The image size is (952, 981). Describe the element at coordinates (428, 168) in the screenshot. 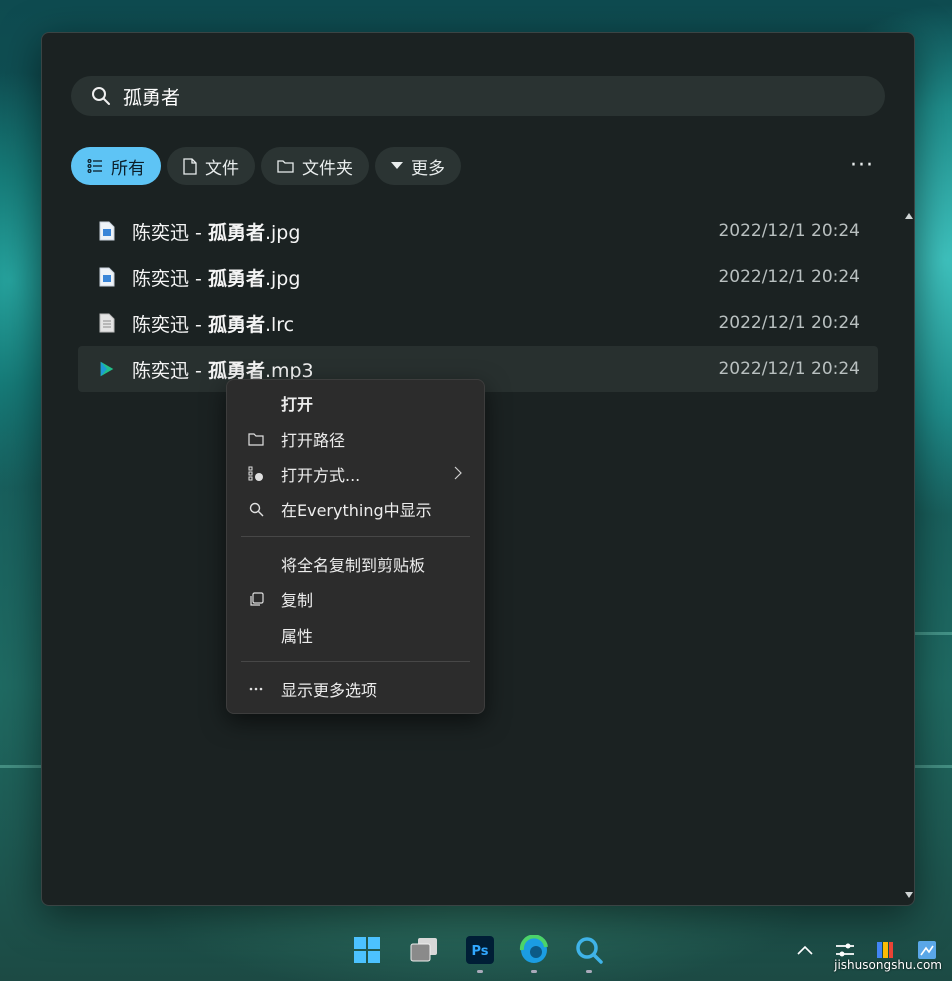

I see `filter-more-label: 更多` at that location.